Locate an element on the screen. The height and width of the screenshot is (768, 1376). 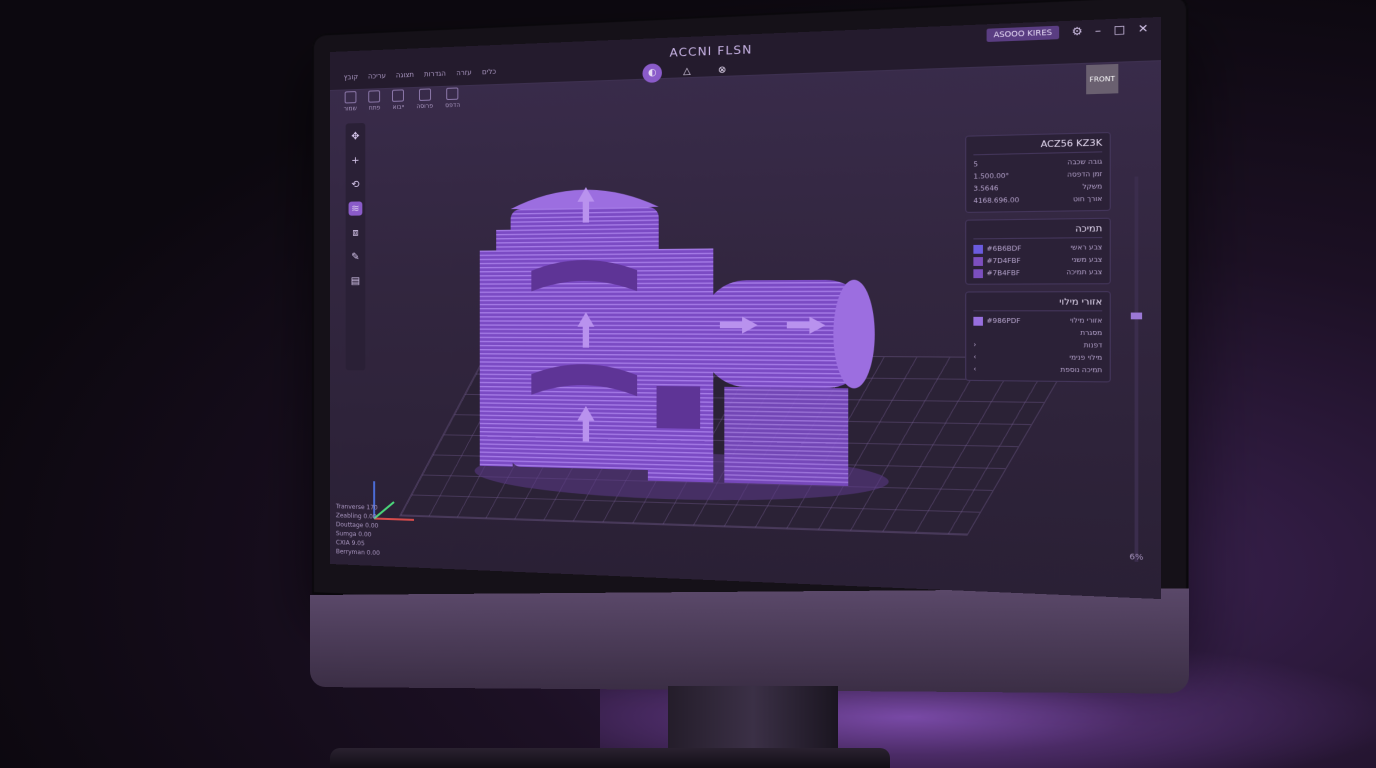
print-icon is located at coordinates (452, 94).